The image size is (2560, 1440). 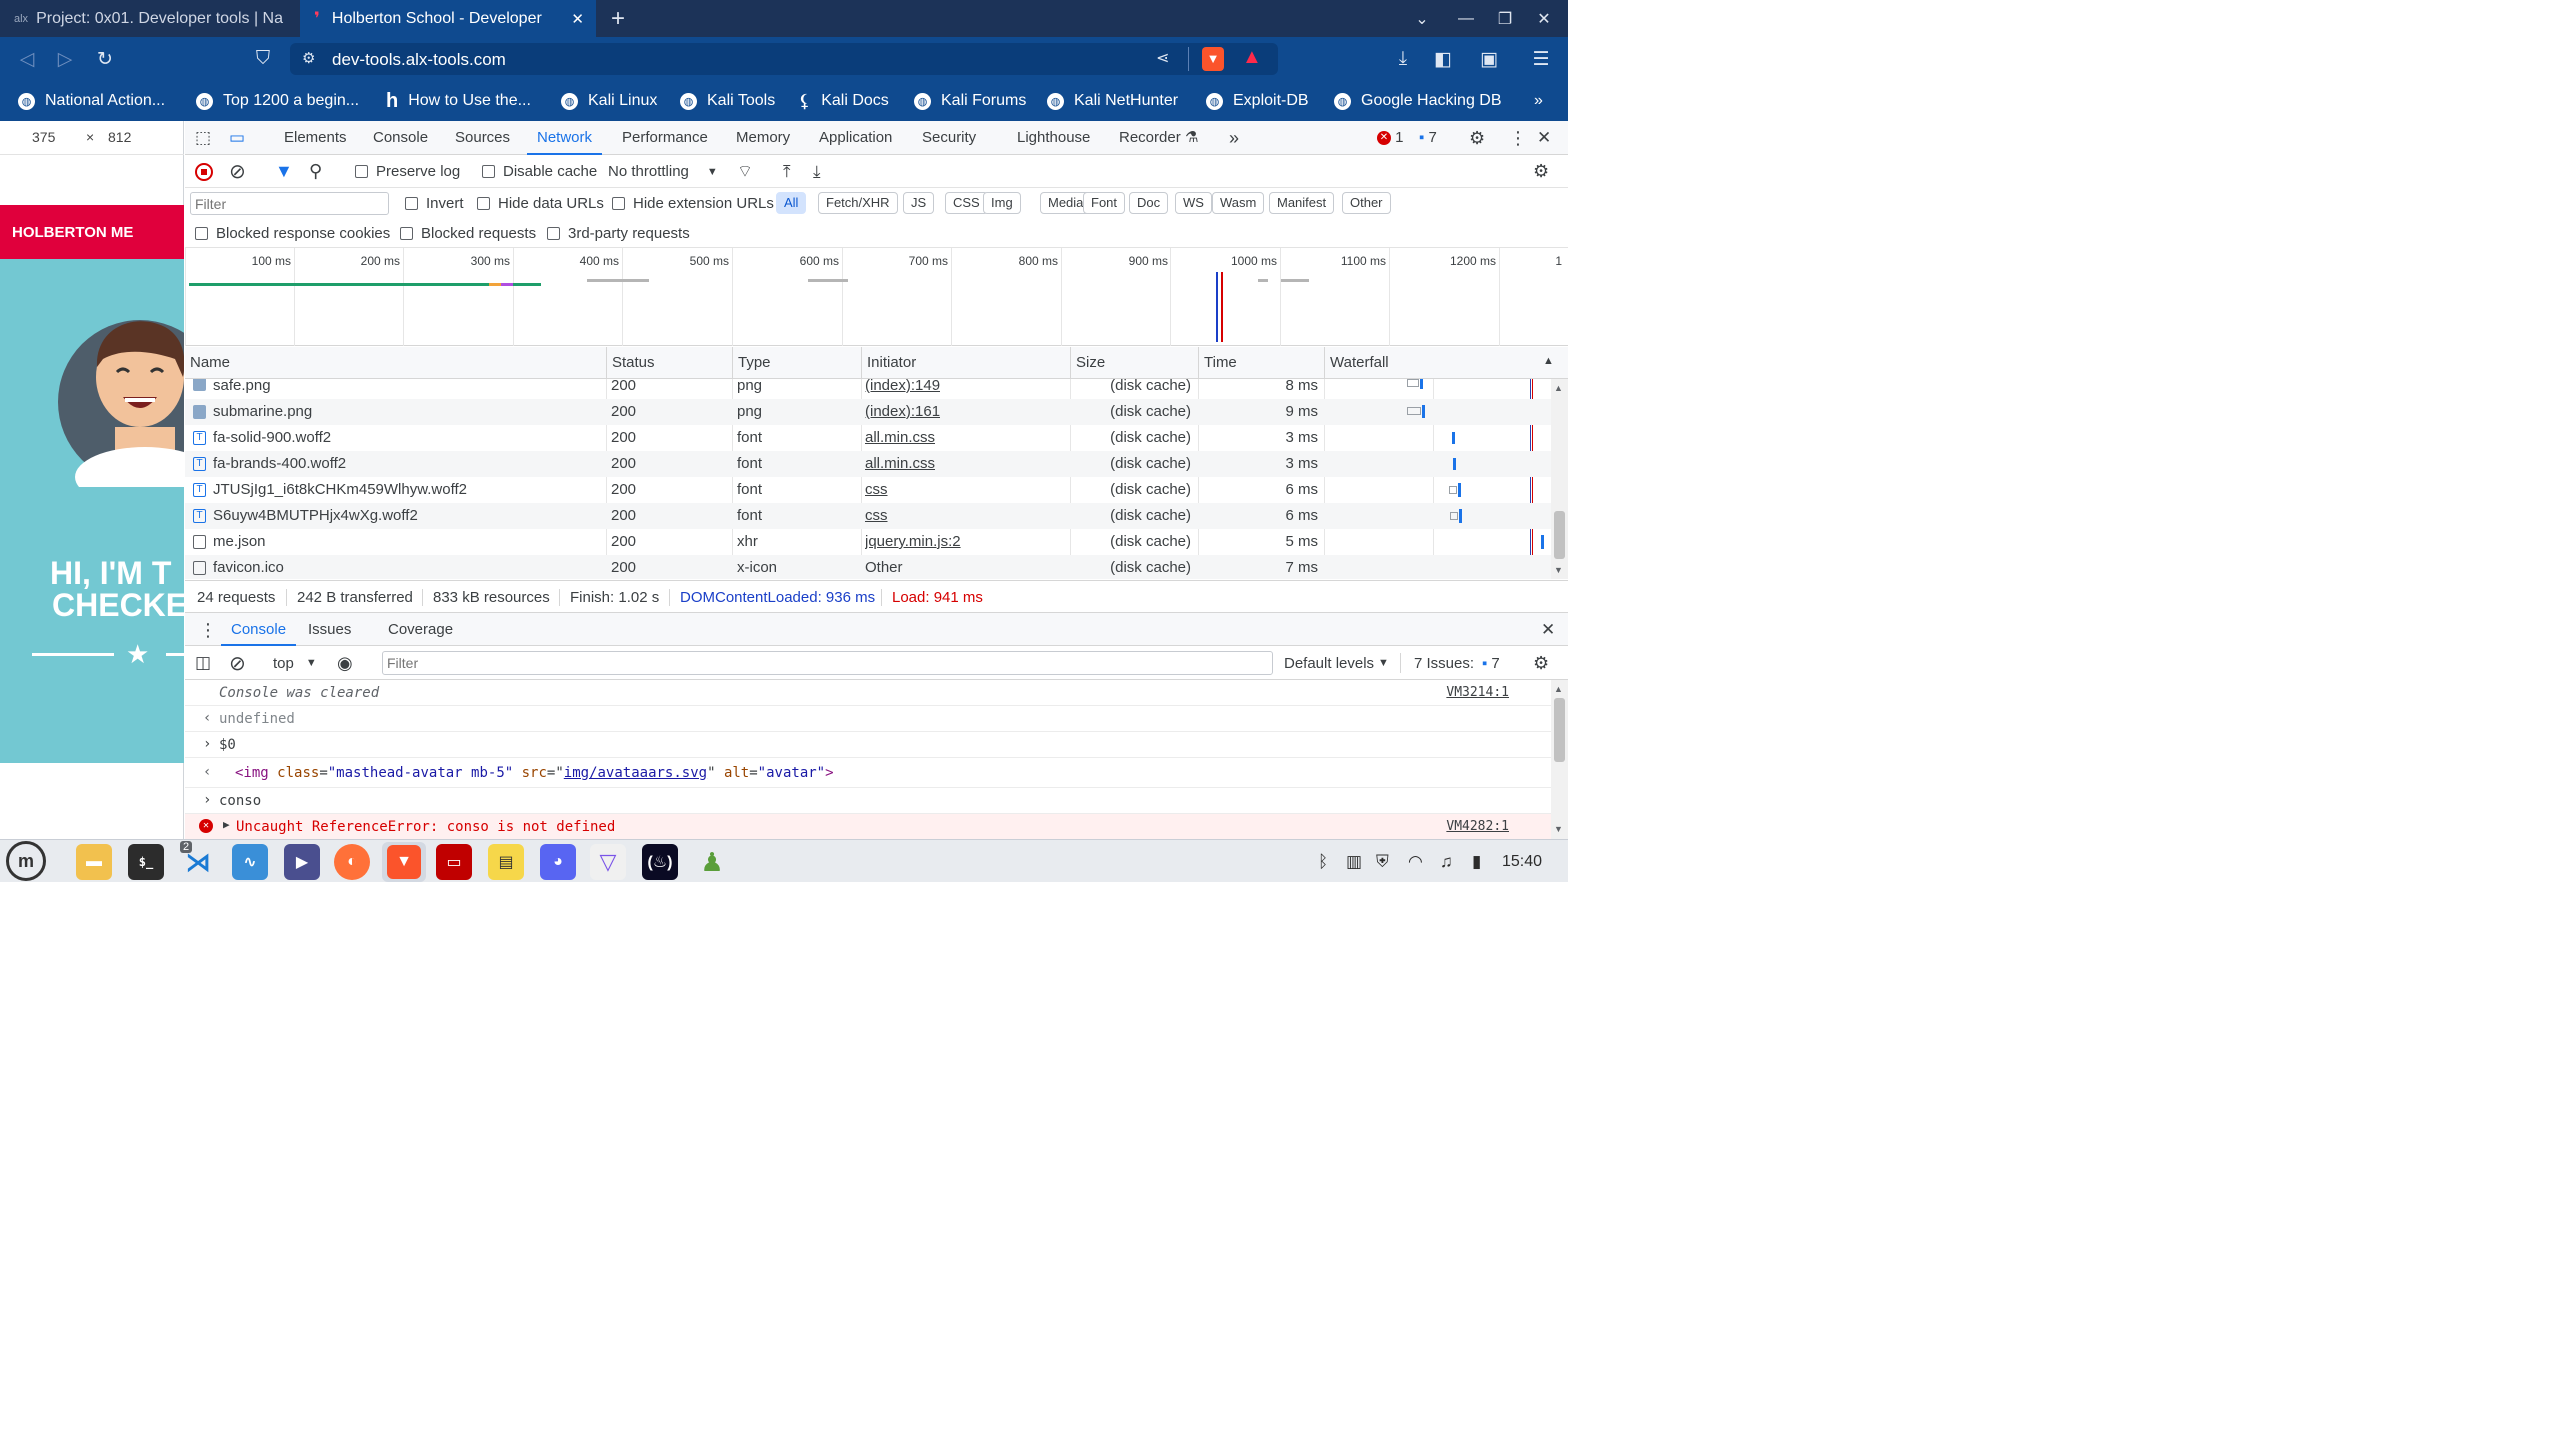 I want to click on shield-icon: ⛨, so click(x=1382, y=861).